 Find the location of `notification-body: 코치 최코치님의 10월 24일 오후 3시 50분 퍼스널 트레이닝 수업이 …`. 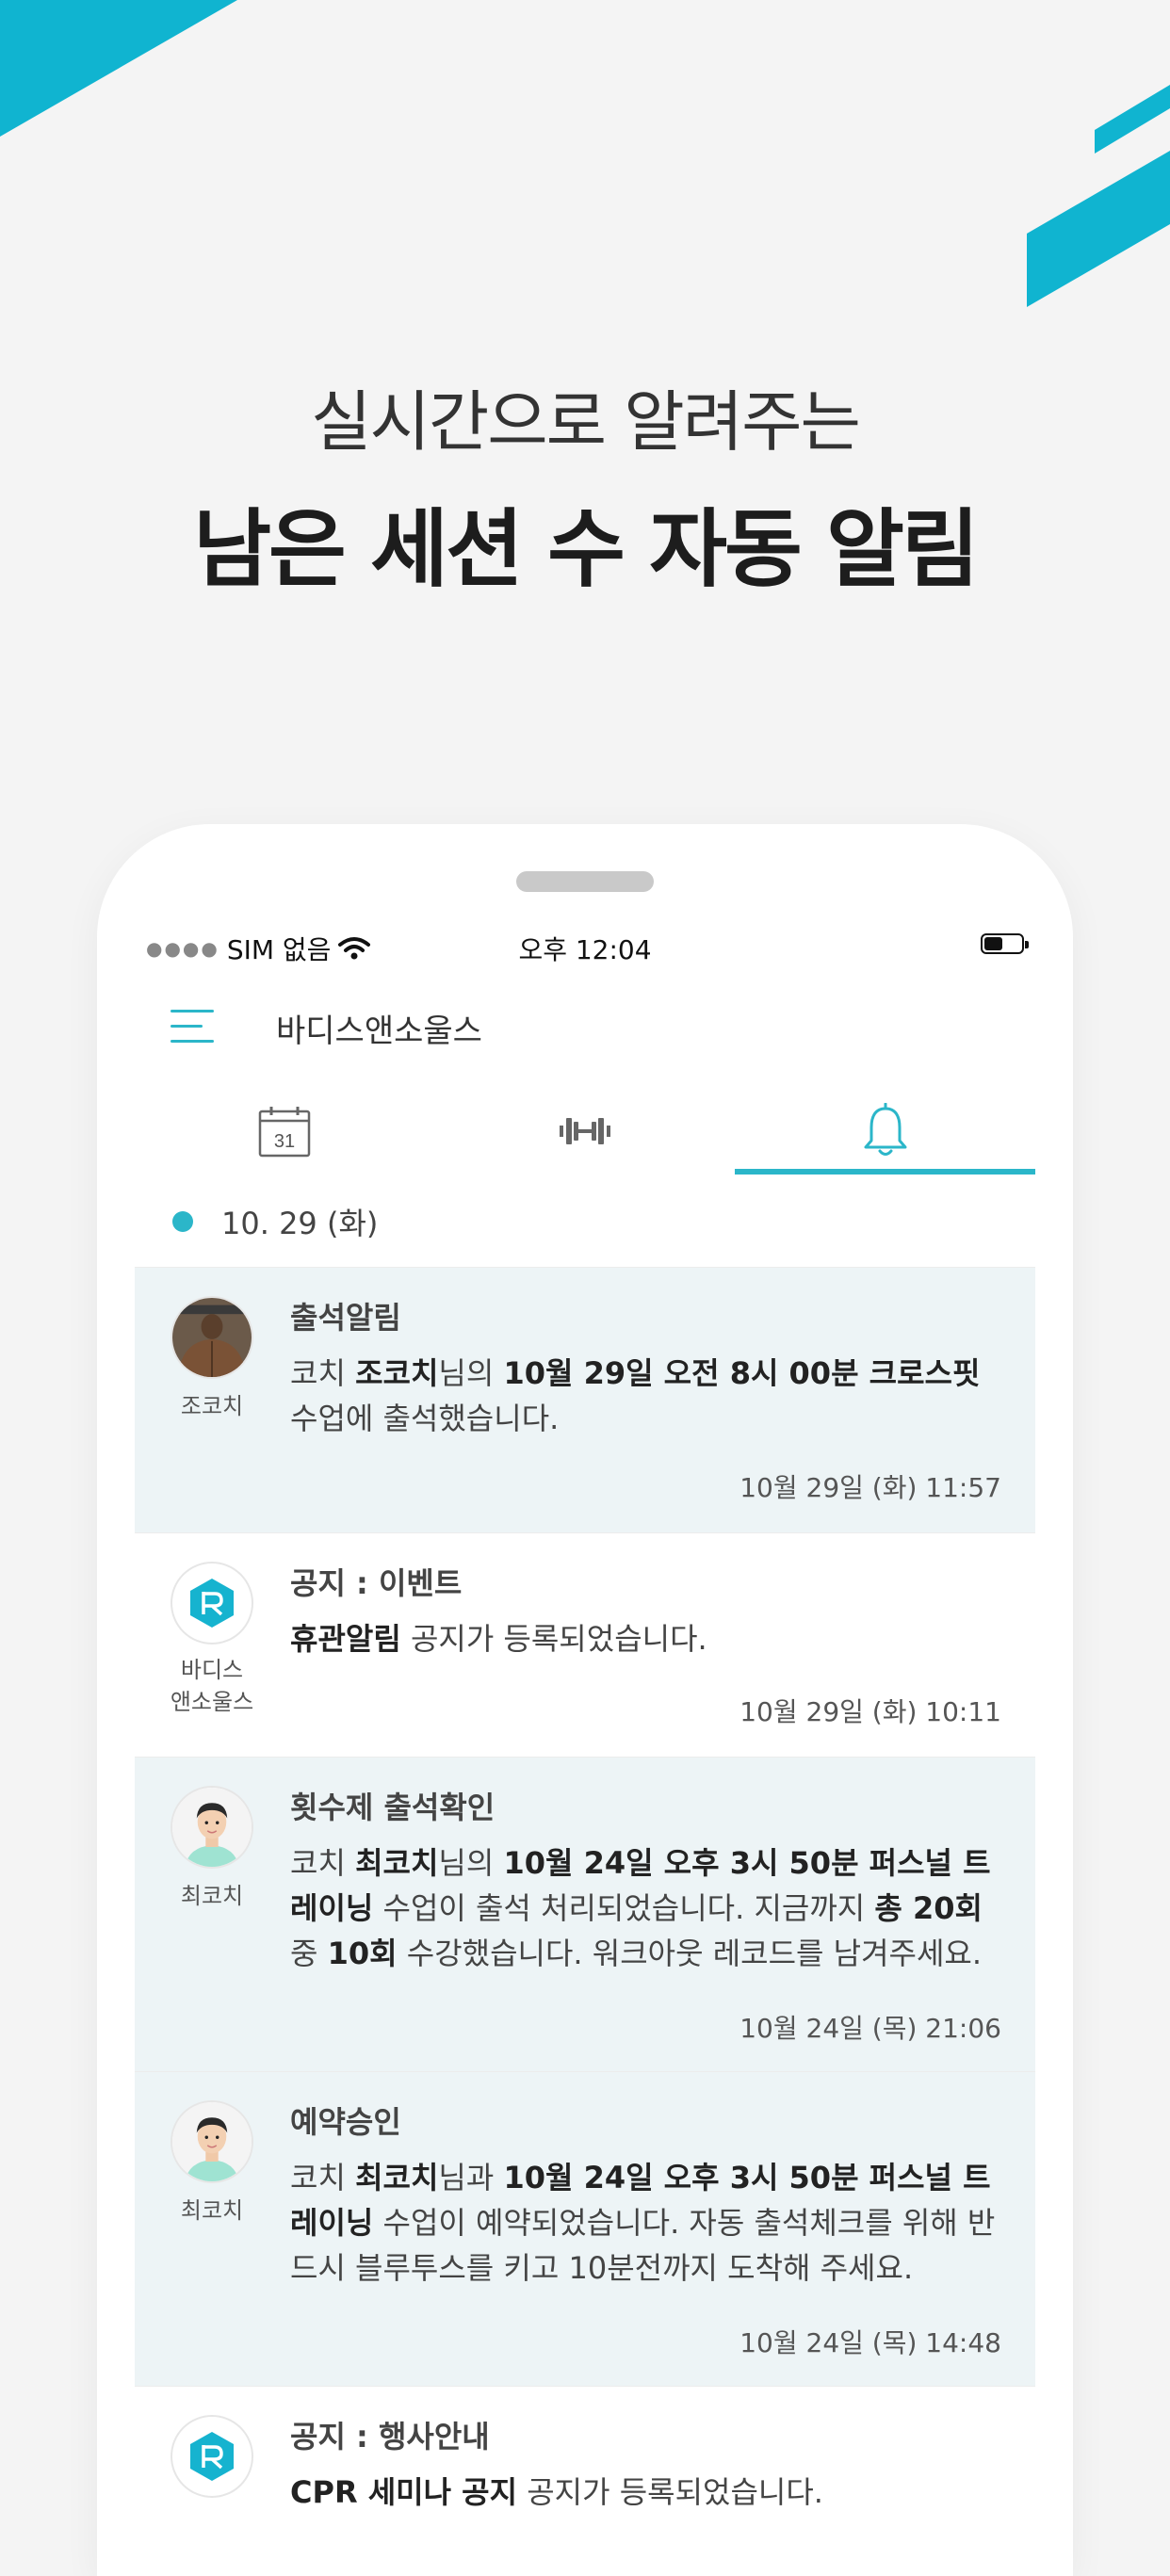

notification-body: 코치 최코치님의 10월 24일 오후 3시 50분 퍼스널 트레이닝 수업이 … is located at coordinates (645, 1908).